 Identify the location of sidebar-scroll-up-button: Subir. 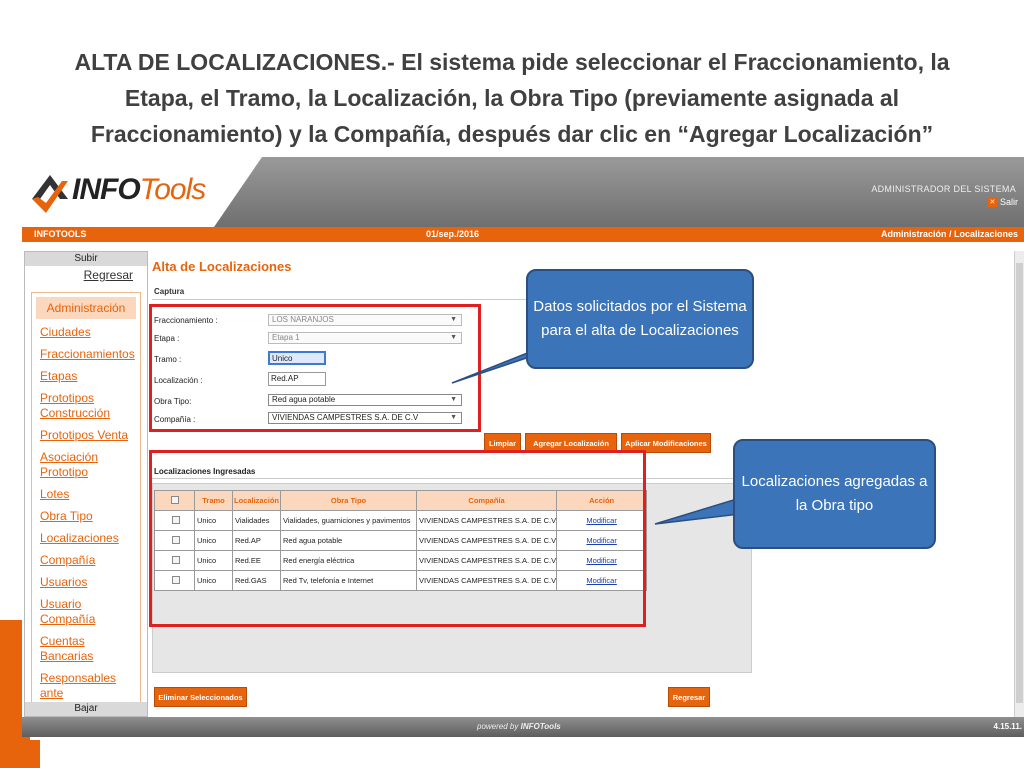
(86, 259).